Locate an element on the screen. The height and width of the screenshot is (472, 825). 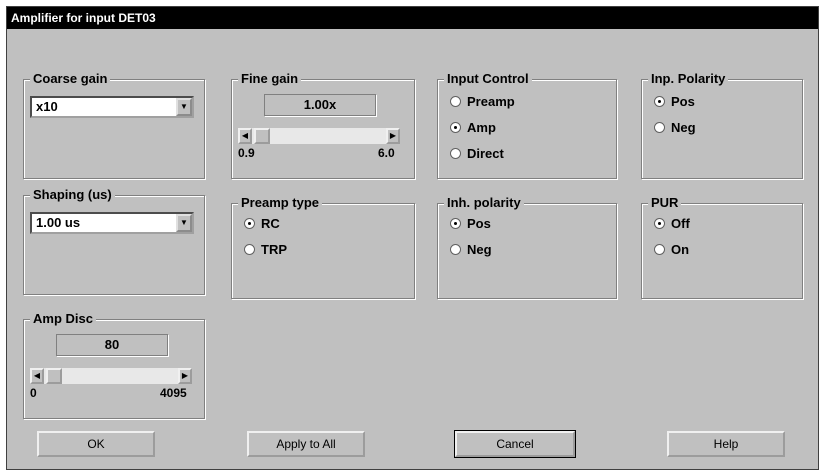
amp-disc-slider: ◀ ▶ is located at coordinates (111, 376).